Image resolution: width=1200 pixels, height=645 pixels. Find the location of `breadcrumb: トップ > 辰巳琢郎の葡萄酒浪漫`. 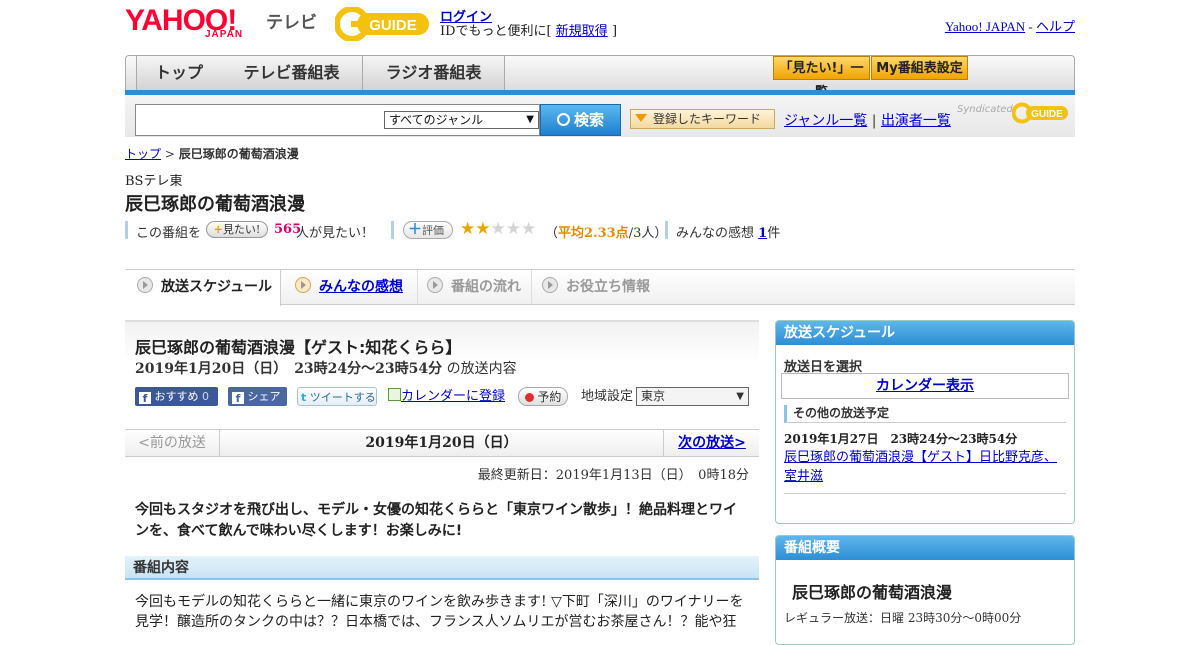

breadcrumb: トップ > 辰巳琢郎の葡萄酒浪漫 is located at coordinates (212, 153).